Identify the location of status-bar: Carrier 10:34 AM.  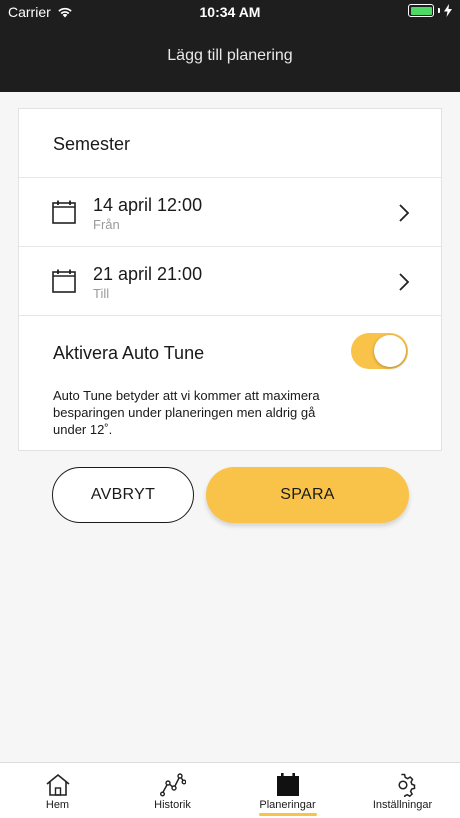
(230, 12).